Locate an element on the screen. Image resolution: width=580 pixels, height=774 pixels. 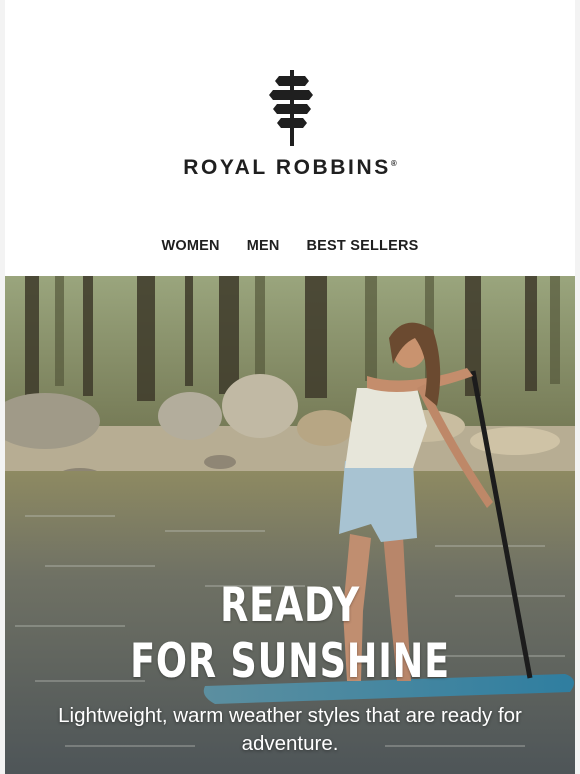
brand-name: ROYAL ROBBINS® is located at coordinates (290, 168).